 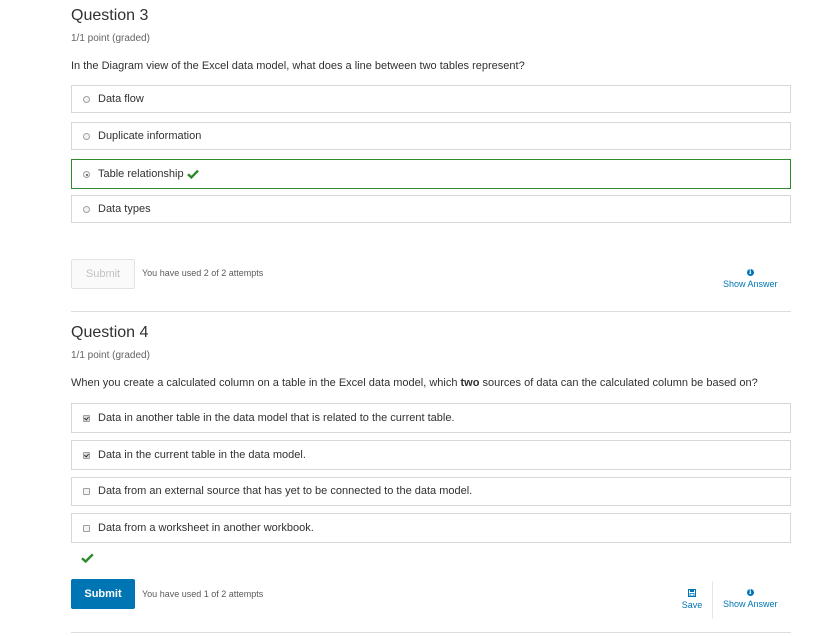 I want to click on choice-table-relationship: Table relationship, so click(x=431, y=174).